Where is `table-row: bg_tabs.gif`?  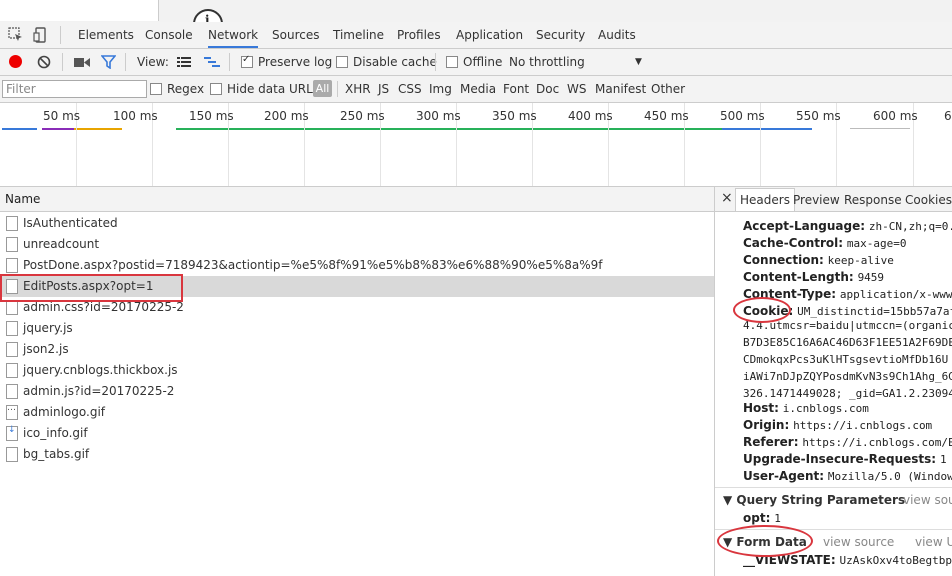 table-row: bg_tabs.gif is located at coordinates (357, 454).